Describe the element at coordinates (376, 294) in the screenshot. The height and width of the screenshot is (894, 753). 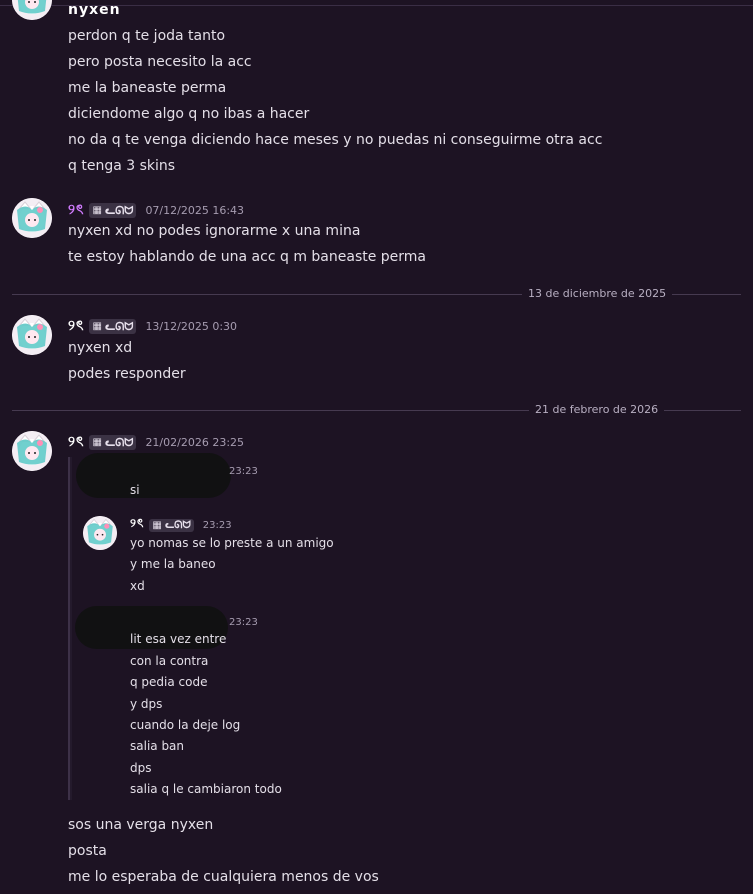
I see `date-divider: 13 de diciembre de 2025` at that location.